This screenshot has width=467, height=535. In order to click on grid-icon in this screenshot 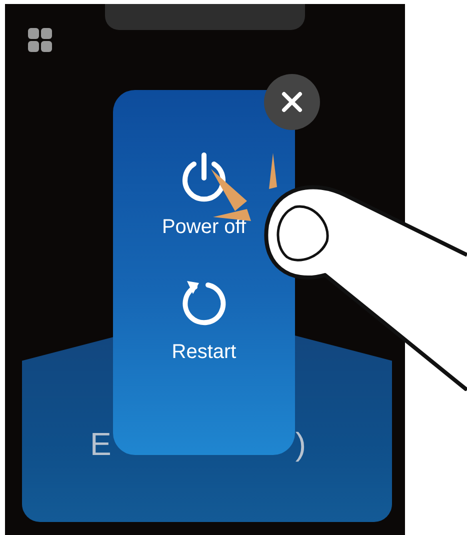, I will do `click(40, 40)`.